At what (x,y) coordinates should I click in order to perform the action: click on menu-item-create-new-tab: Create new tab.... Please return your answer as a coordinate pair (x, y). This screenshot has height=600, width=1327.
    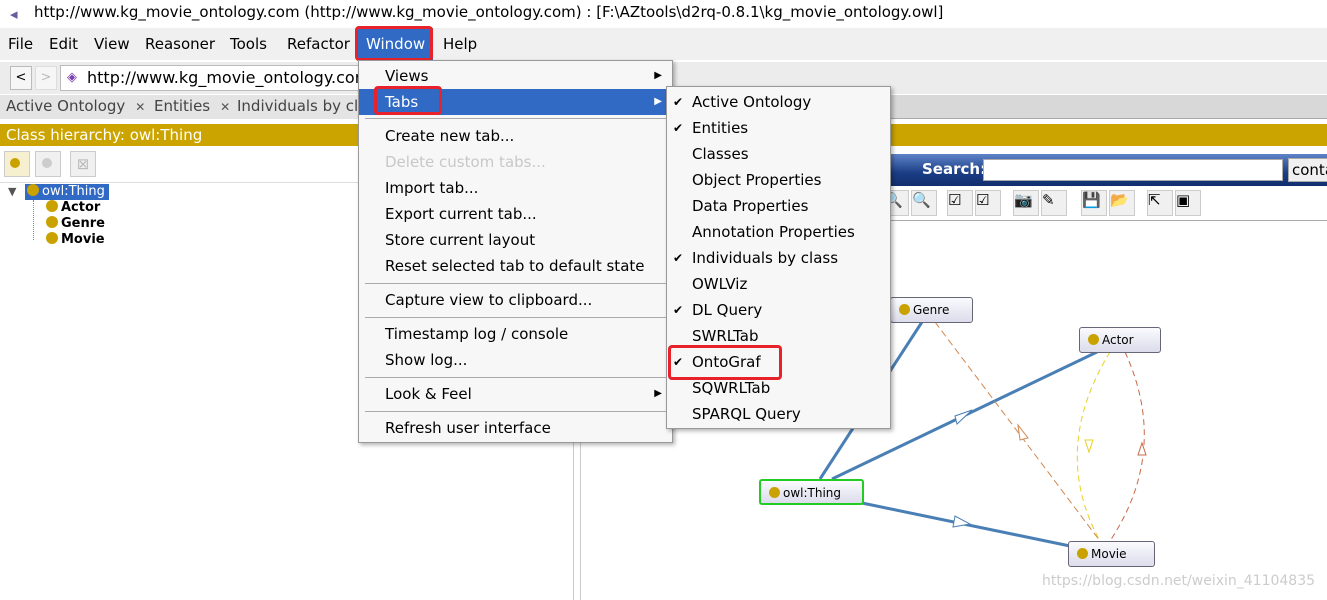
    Looking at the image, I should click on (515, 136).